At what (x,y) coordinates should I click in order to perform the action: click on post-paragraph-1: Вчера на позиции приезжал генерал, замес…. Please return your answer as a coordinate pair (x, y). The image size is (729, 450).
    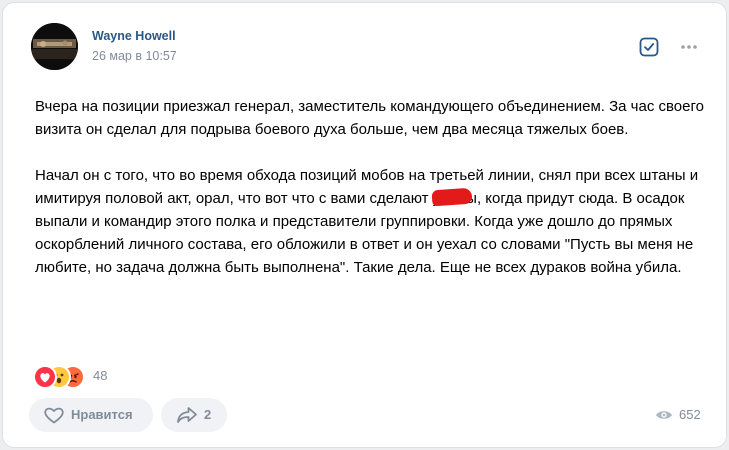
    Looking at the image, I should click on (369, 118).